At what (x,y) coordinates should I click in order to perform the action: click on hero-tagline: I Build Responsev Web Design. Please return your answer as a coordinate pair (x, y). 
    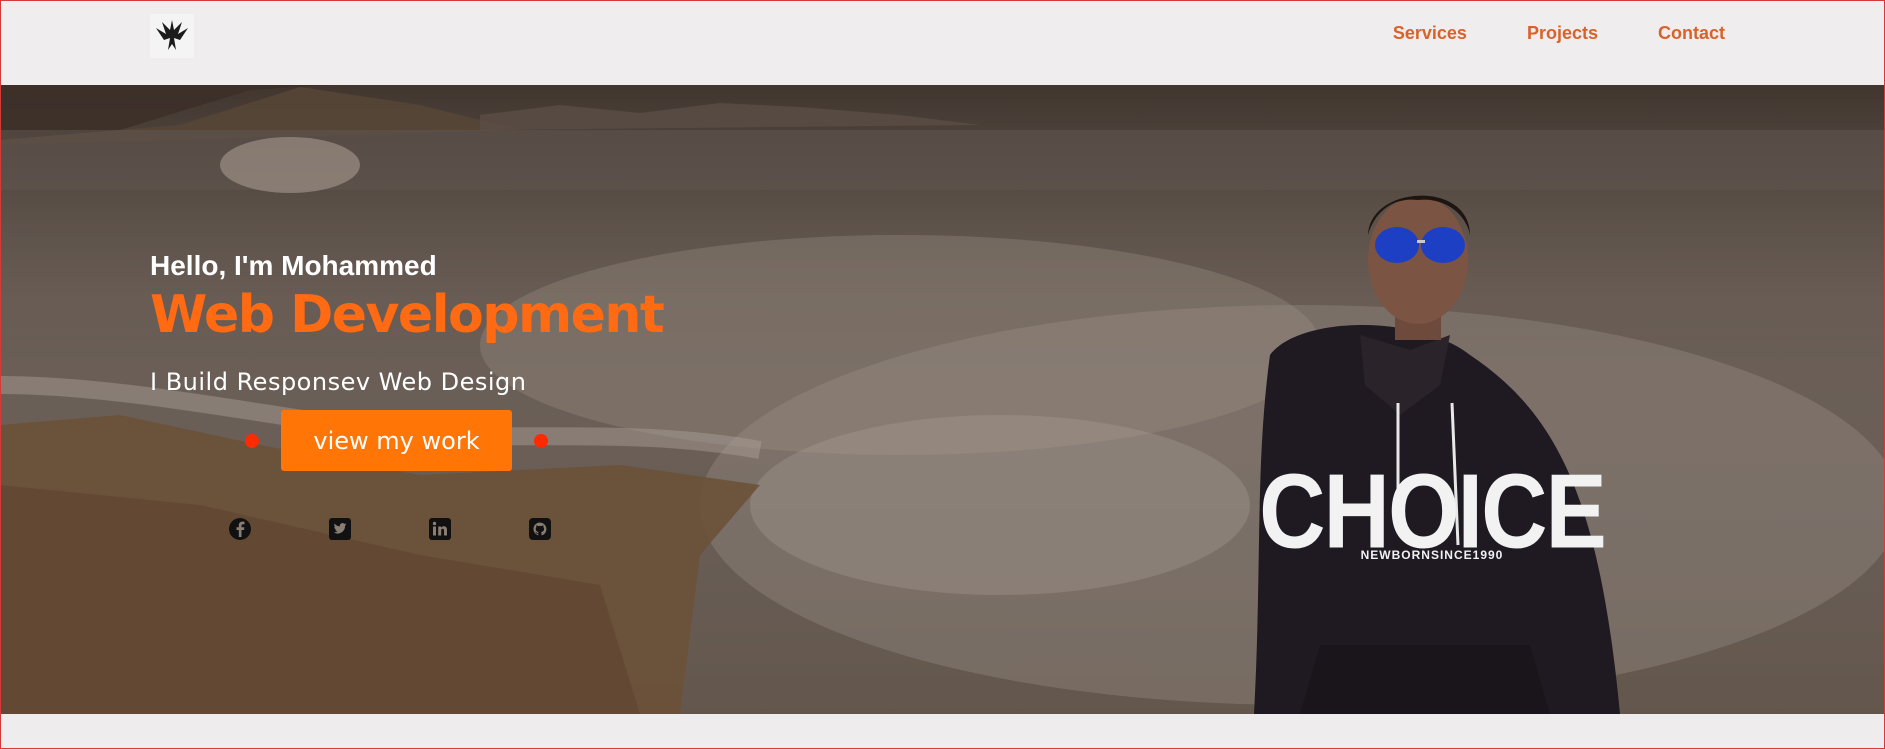
    Looking at the image, I should click on (338, 382).